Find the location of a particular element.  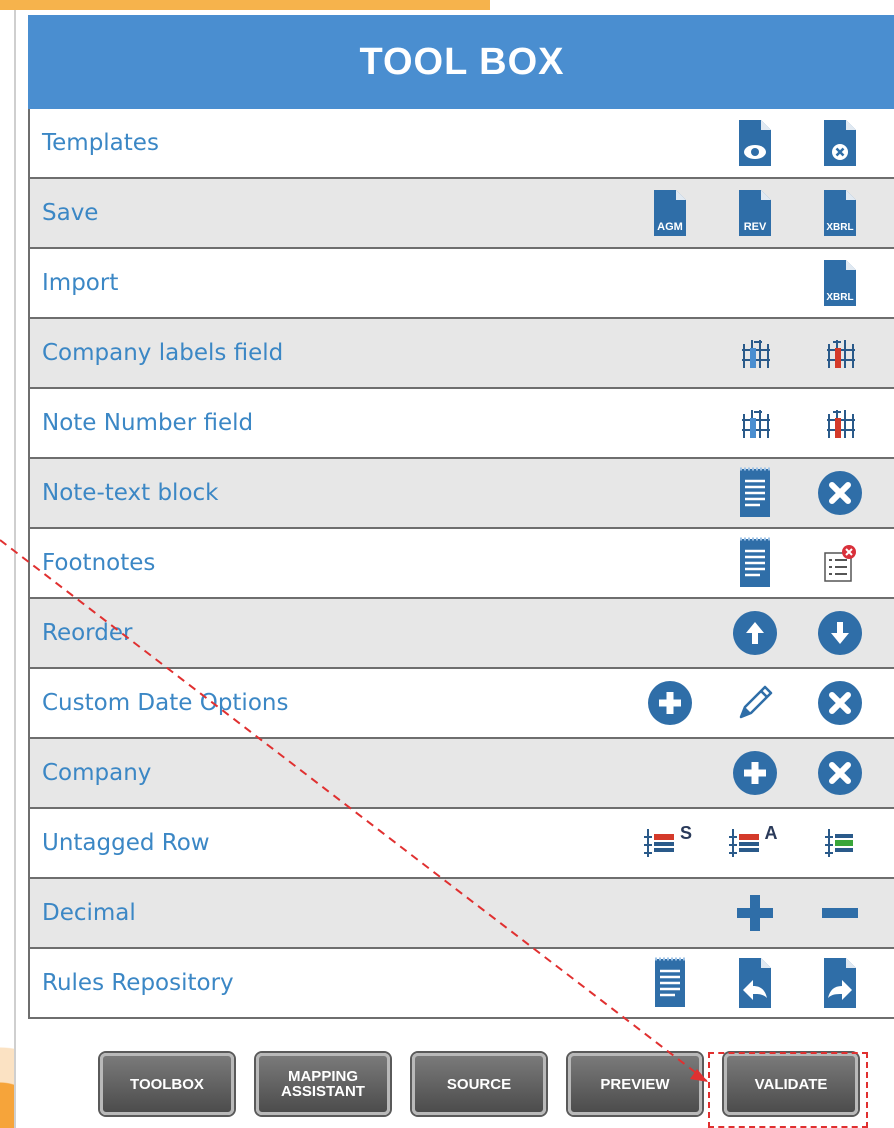

row-label: Decimal is located at coordinates (89, 913).